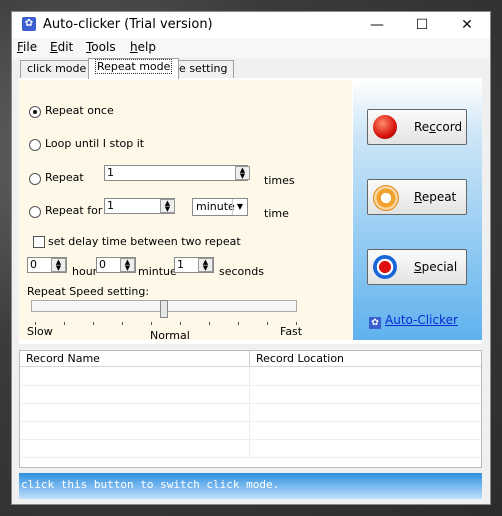 The width and height of the screenshot is (502, 516). I want to click on delay-checkbox, so click(39, 242).